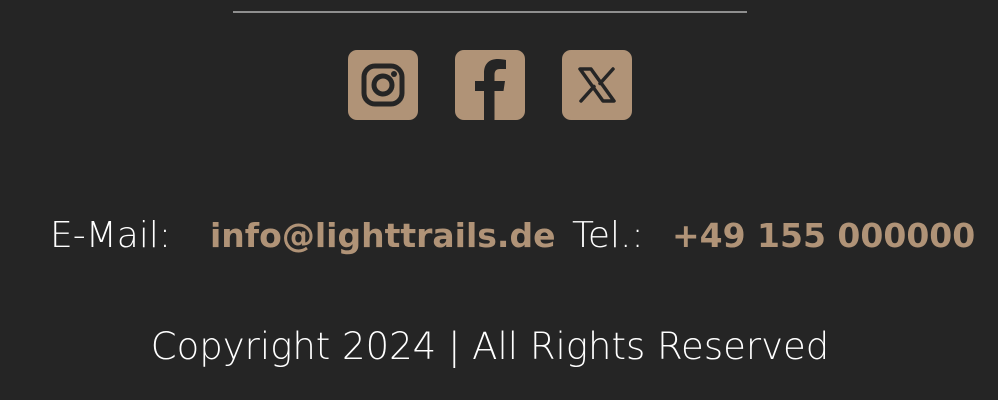 The image size is (998, 400). Describe the element at coordinates (608, 235) in the screenshot. I see `tel-label: Tel.:` at that location.